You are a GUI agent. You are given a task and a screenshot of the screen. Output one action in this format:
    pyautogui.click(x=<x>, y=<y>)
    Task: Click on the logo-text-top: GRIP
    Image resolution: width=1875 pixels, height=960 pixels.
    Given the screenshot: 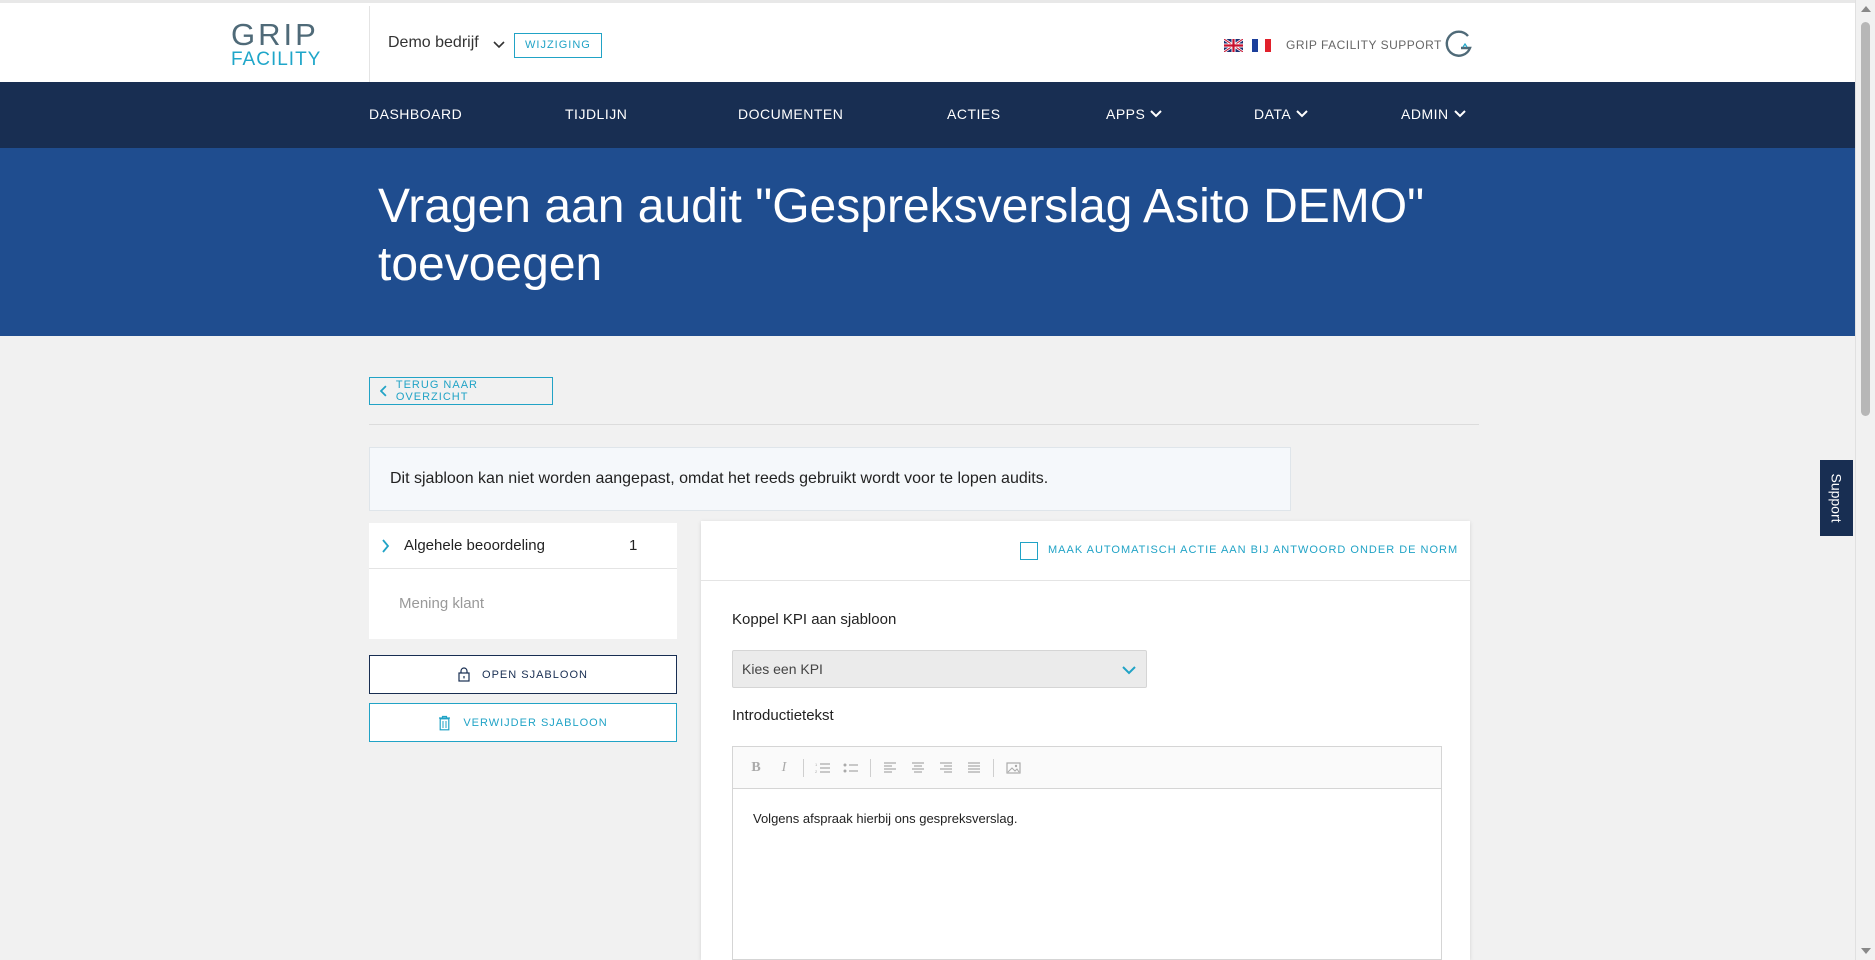 What is the action you would take?
    pyautogui.click(x=275, y=34)
    